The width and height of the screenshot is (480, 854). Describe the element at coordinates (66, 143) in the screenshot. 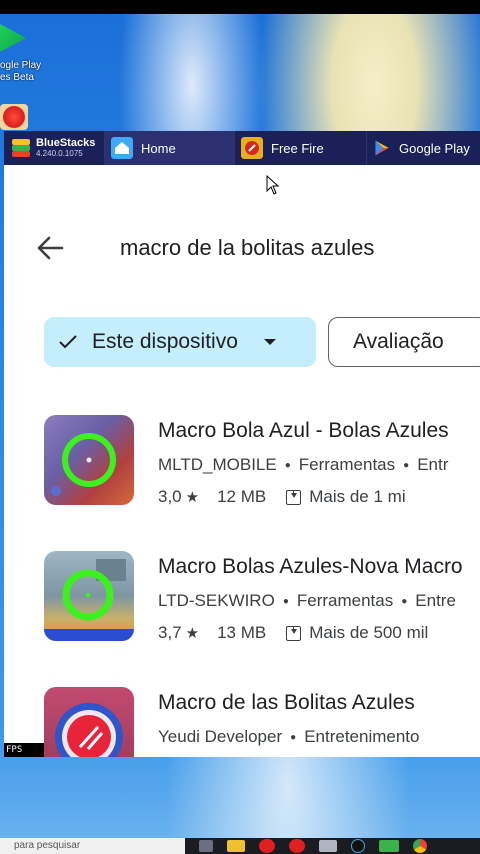

I see `bluestacks-name: BlueStacks` at that location.